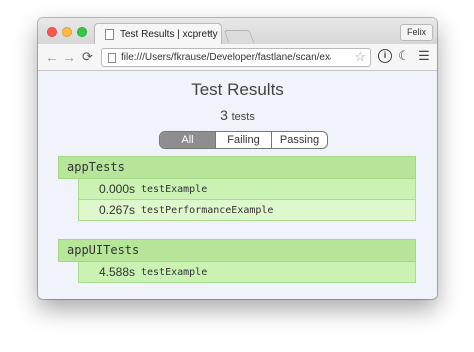 The image size is (474, 352). I want to click on suite-header: appTests, so click(237, 167).